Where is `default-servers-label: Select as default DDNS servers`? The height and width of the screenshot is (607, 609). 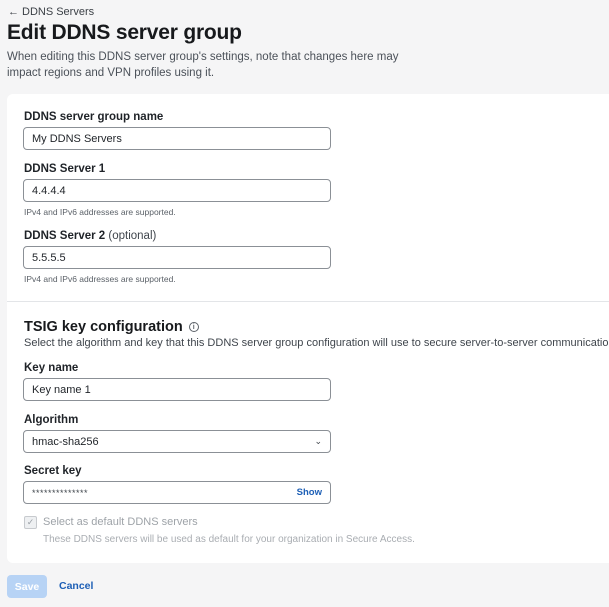 default-servers-label: Select as default DDNS servers is located at coordinates (120, 522).